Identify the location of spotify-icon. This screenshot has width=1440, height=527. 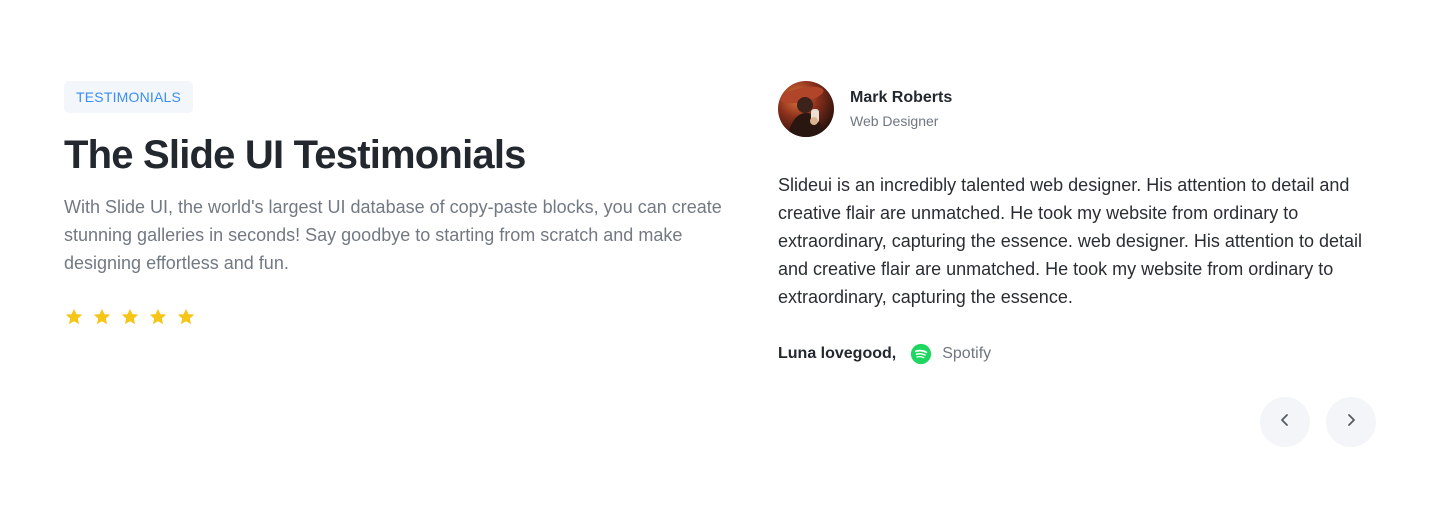
(921, 354).